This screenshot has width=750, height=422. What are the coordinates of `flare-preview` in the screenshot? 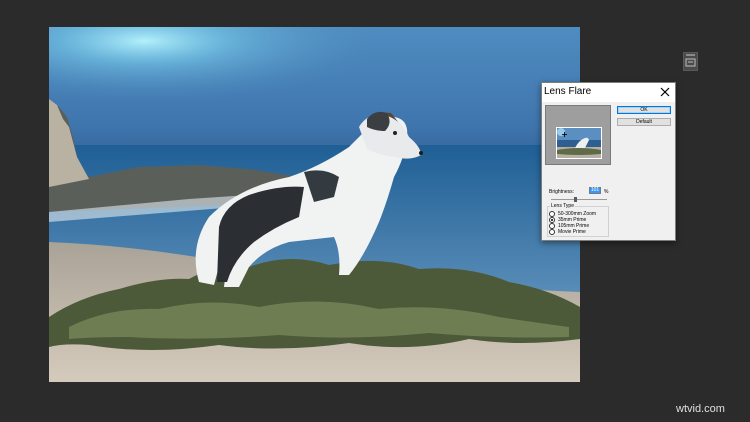 It's located at (578, 135).